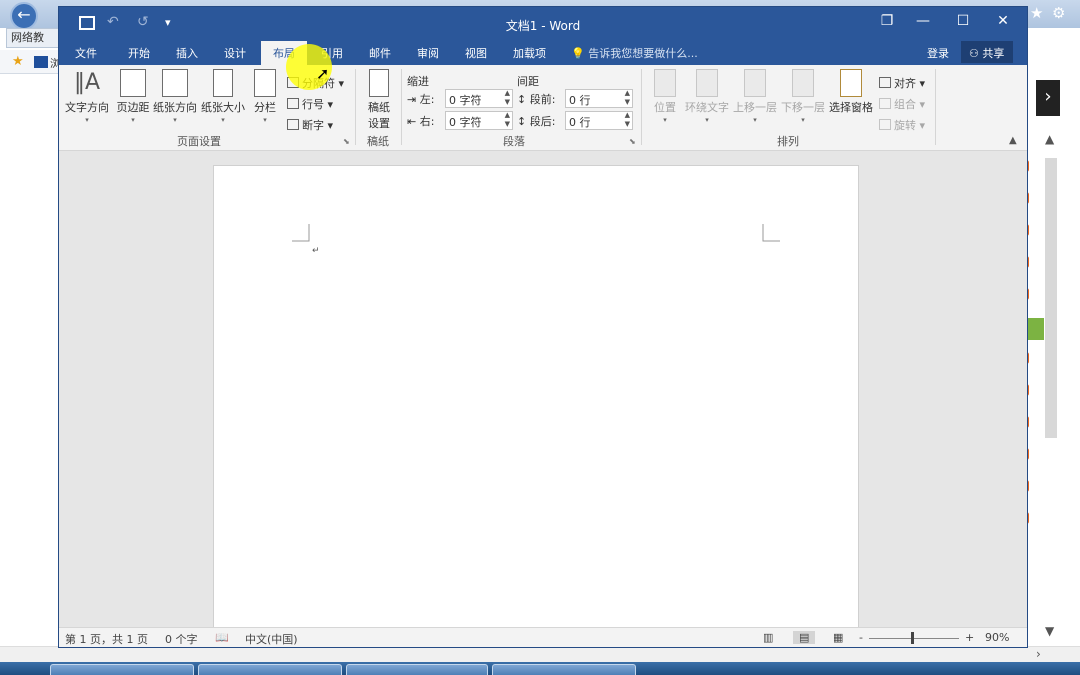 The image size is (1080, 675). Describe the element at coordinates (417, 669) in the screenshot. I see `taskbar-item-app` at that location.